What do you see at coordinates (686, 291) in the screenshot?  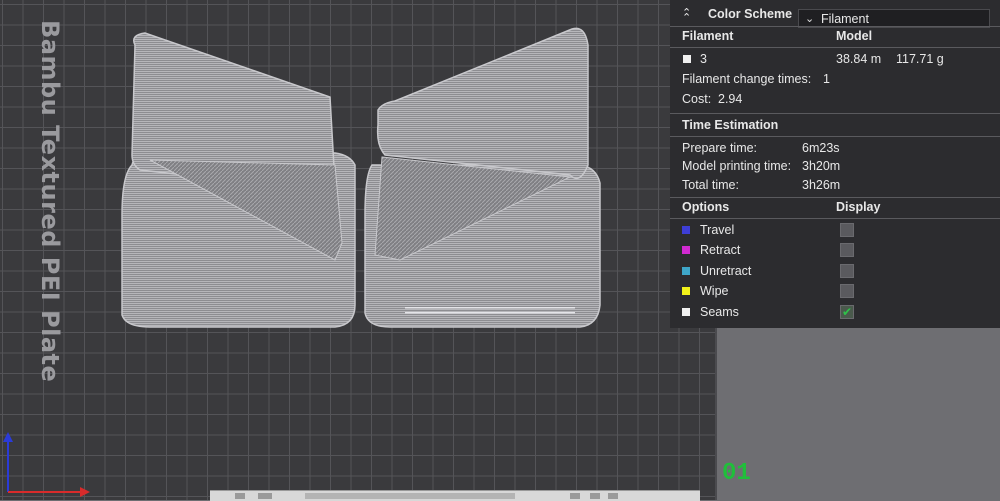 I see `wipe-color-swatch` at bounding box center [686, 291].